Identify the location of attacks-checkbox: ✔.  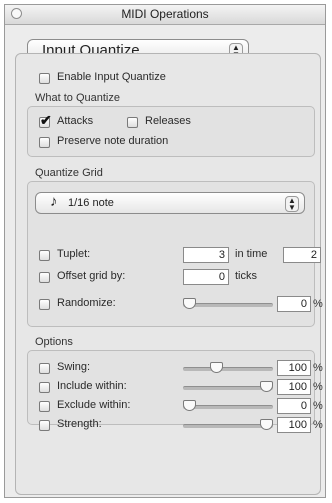
(45, 120).